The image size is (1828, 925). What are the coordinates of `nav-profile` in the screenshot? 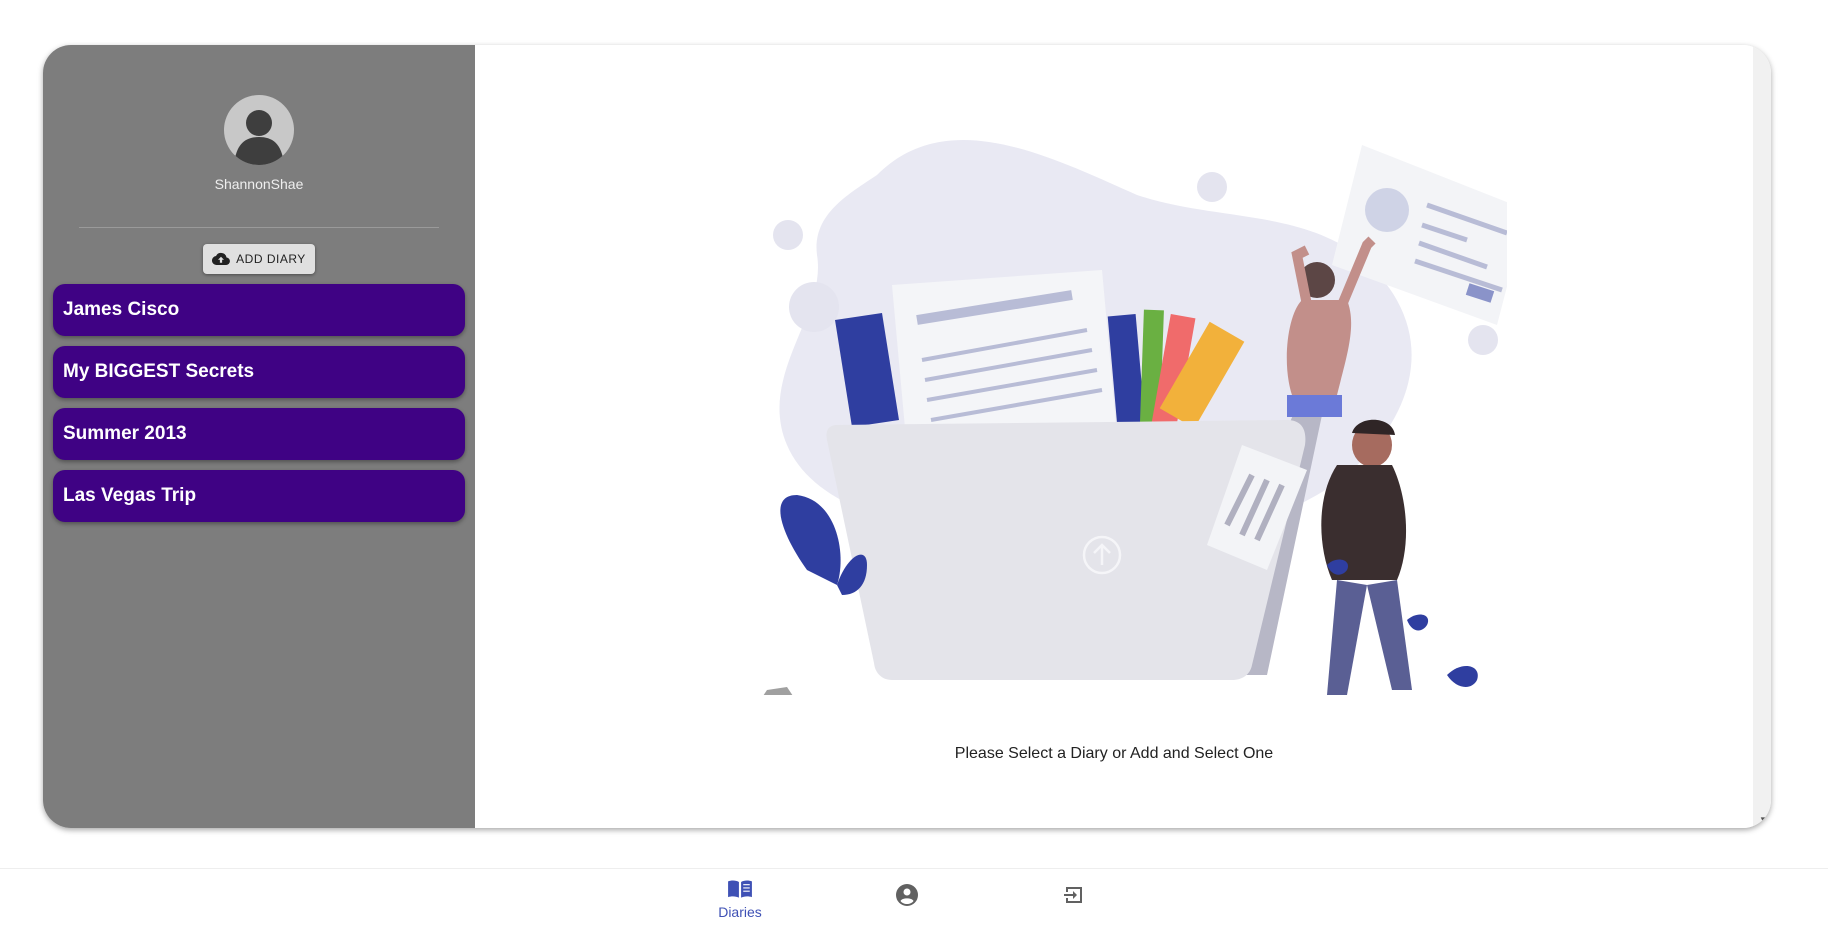 It's located at (907, 899).